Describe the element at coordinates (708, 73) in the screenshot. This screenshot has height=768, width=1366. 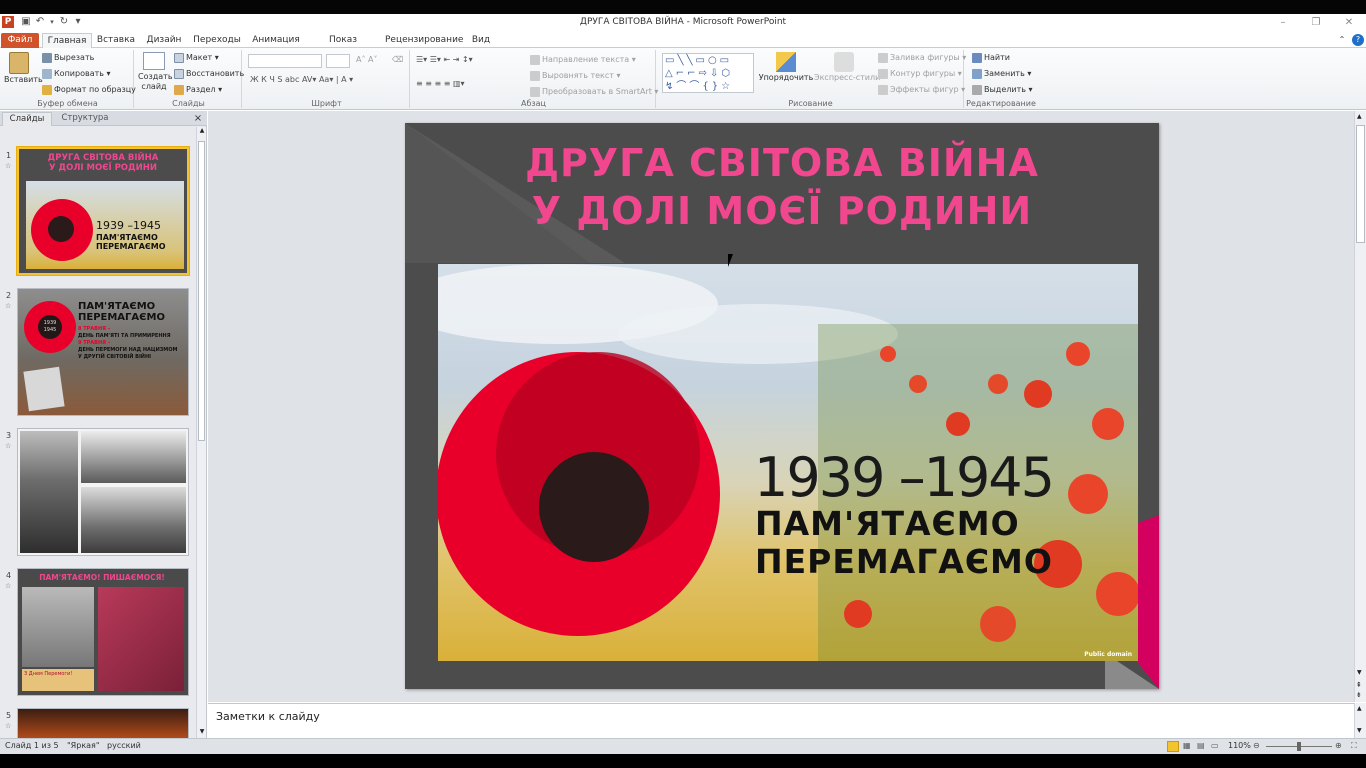
I see `shapes-gallery: ▭╲╲▭○▭ △⌐⌐⇨⇩⬡ ↯⌒⌒{}☆` at that location.